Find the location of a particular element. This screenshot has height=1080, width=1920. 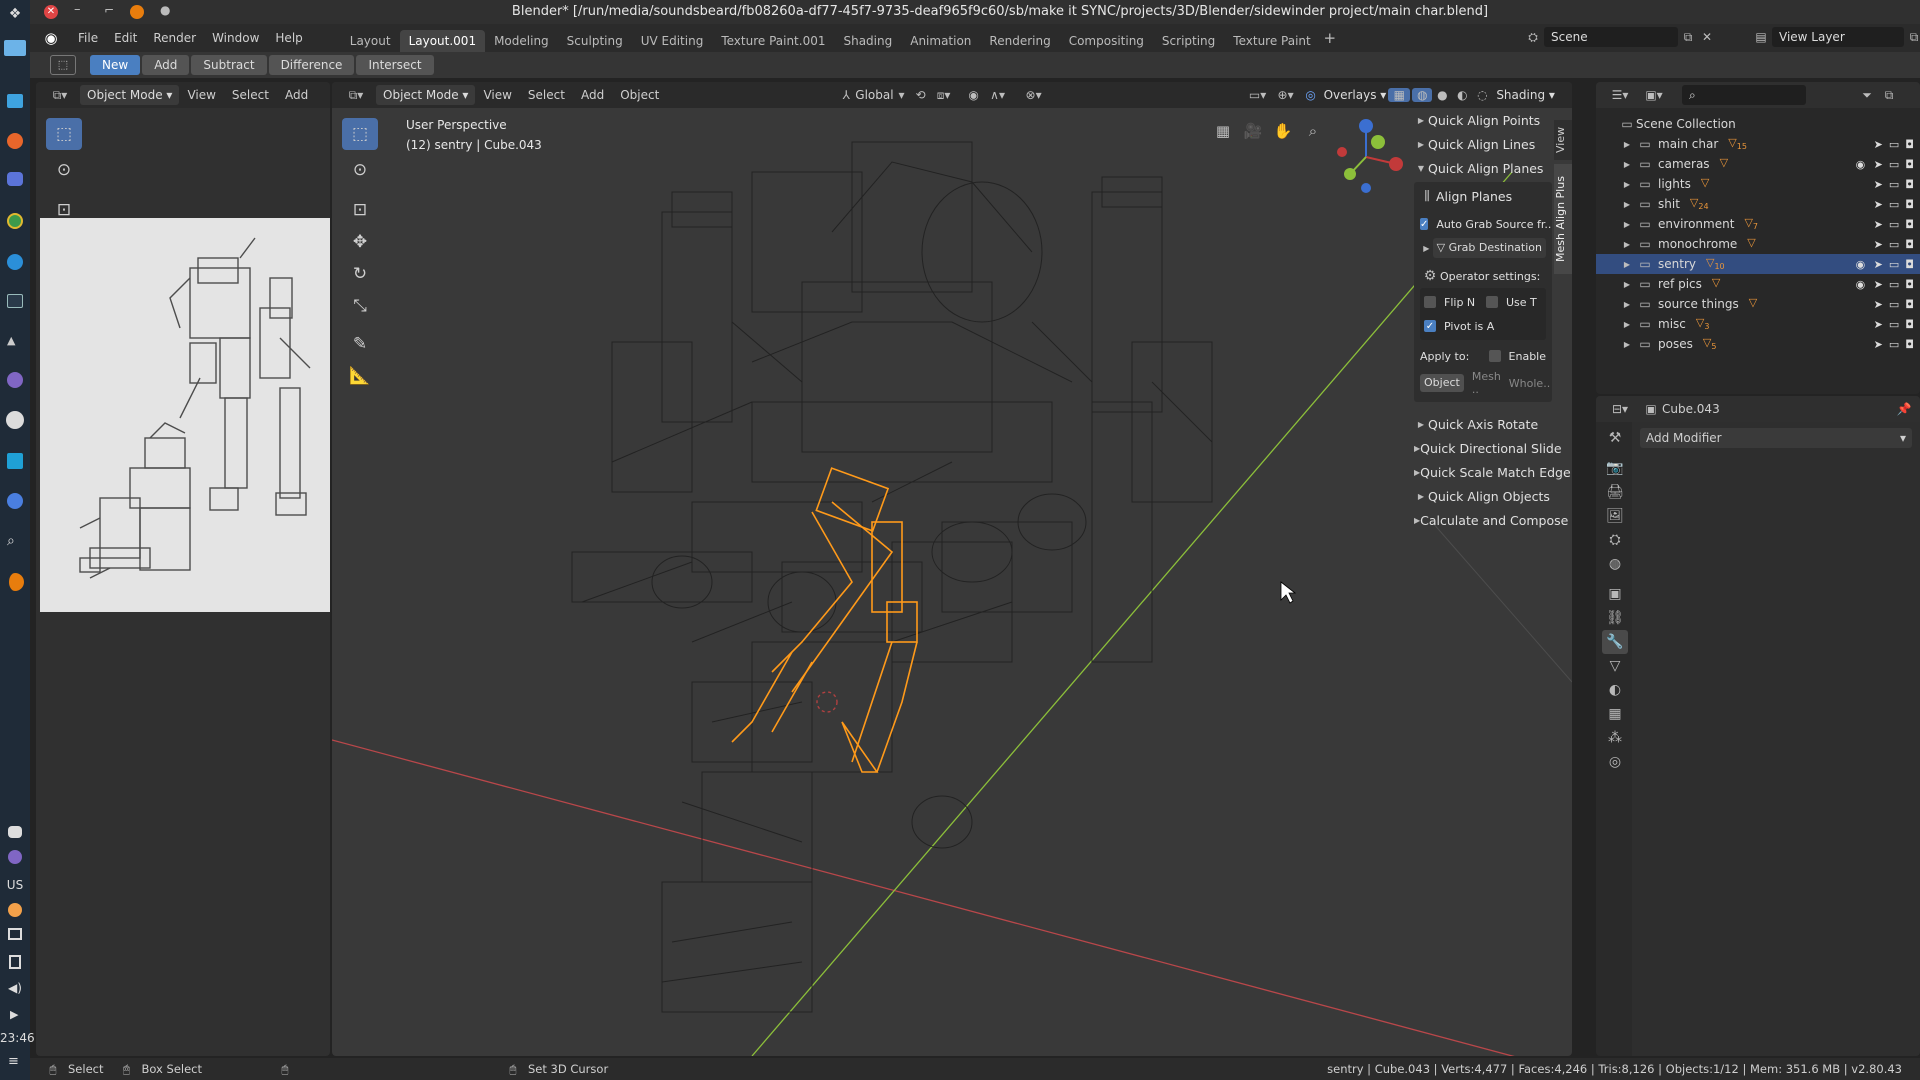

sidebar-mesh-align-tab: Mesh Align Plus is located at coordinates (1563, 219).